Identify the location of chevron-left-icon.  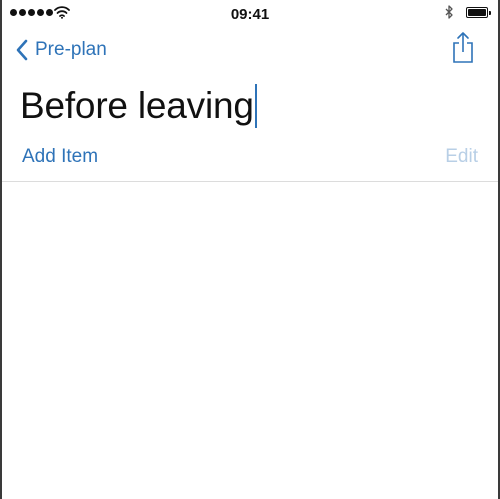
(22, 50).